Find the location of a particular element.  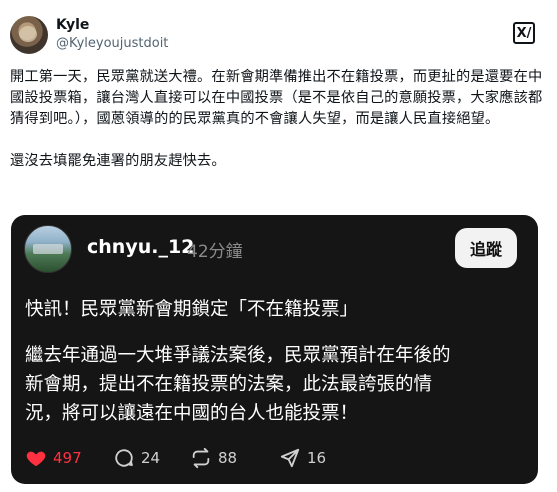

send-icon is located at coordinates (290, 458).